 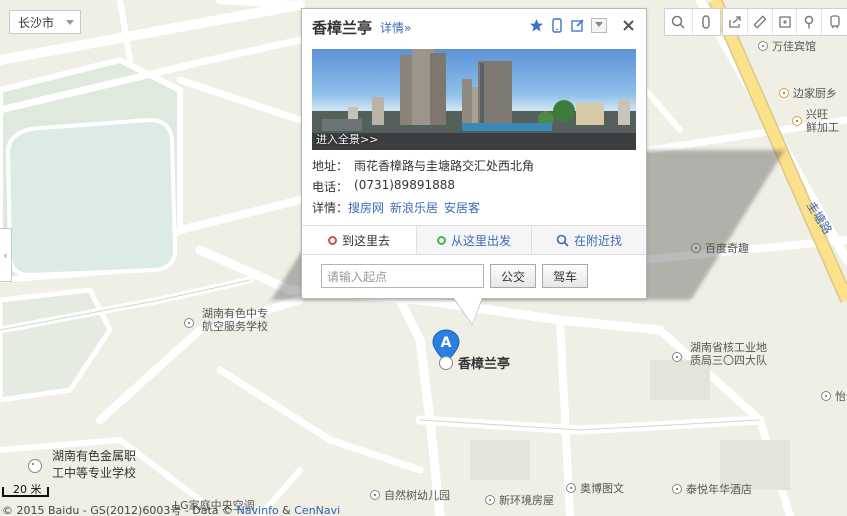 I want to click on bus-button: 公交, so click(x=513, y=276).